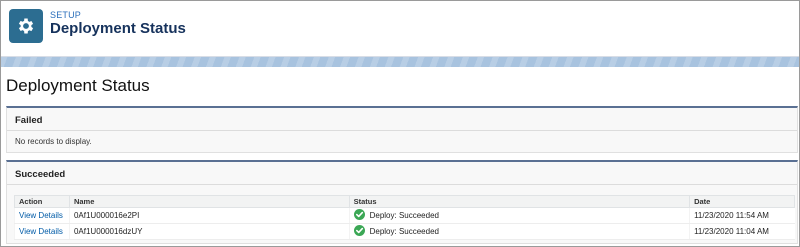 This screenshot has height=247, width=800. Describe the element at coordinates (519, 201) in the screenshot. I see `column-header-status: Status` at that location.